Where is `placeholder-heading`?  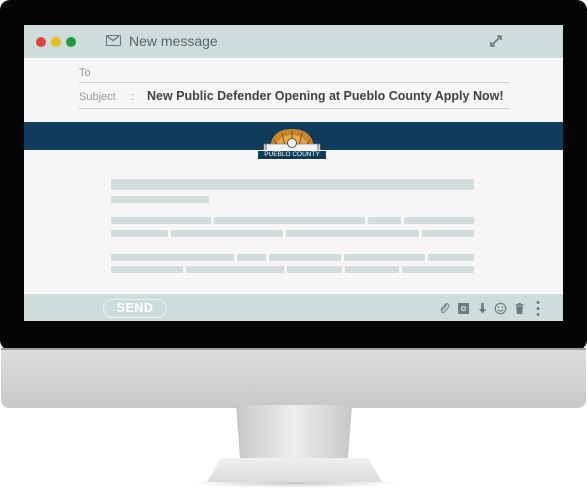
placeholder-heading is located at coordinates (292, 184).